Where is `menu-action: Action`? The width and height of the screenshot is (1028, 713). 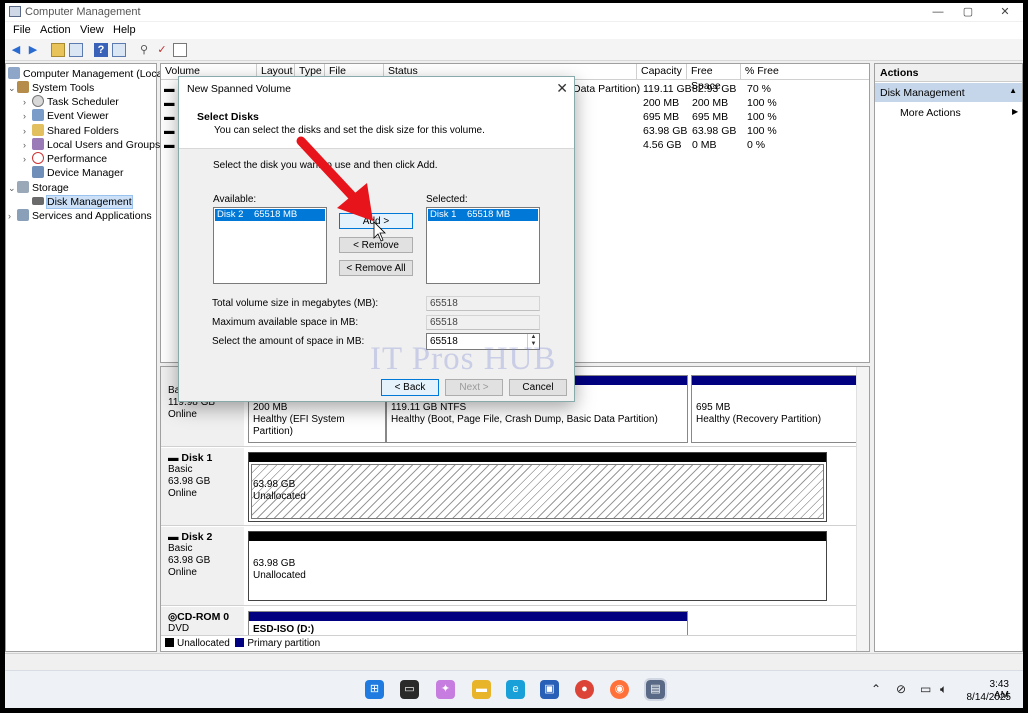
menu-action: Action is located at coordinates (55, 30).